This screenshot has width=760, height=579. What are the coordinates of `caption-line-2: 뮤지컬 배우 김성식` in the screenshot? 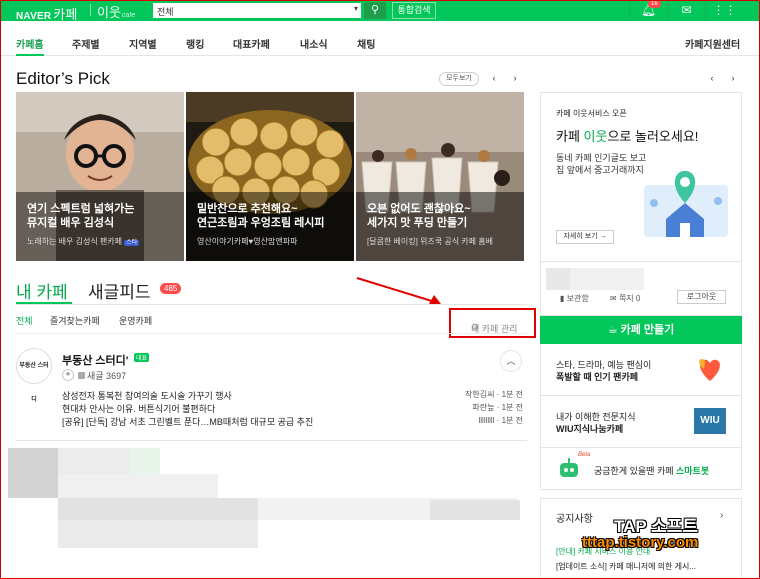 It's located at (71, 223).